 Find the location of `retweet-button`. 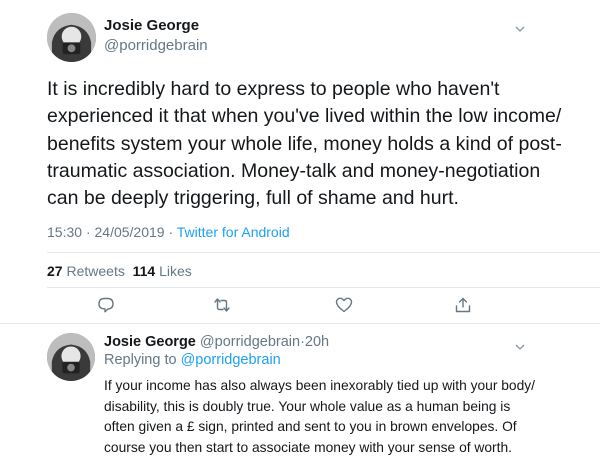

retweet-button is located at coordinates (222, 305).